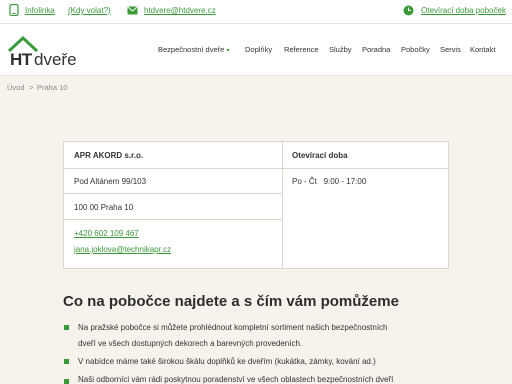 The width and height of the screenshot is (512, 384). What do you see at coordinates (89, 10) in the screenshot?
I see `kdy-volat-link: (Kdy volat?)` at bounding box center [89, 10].